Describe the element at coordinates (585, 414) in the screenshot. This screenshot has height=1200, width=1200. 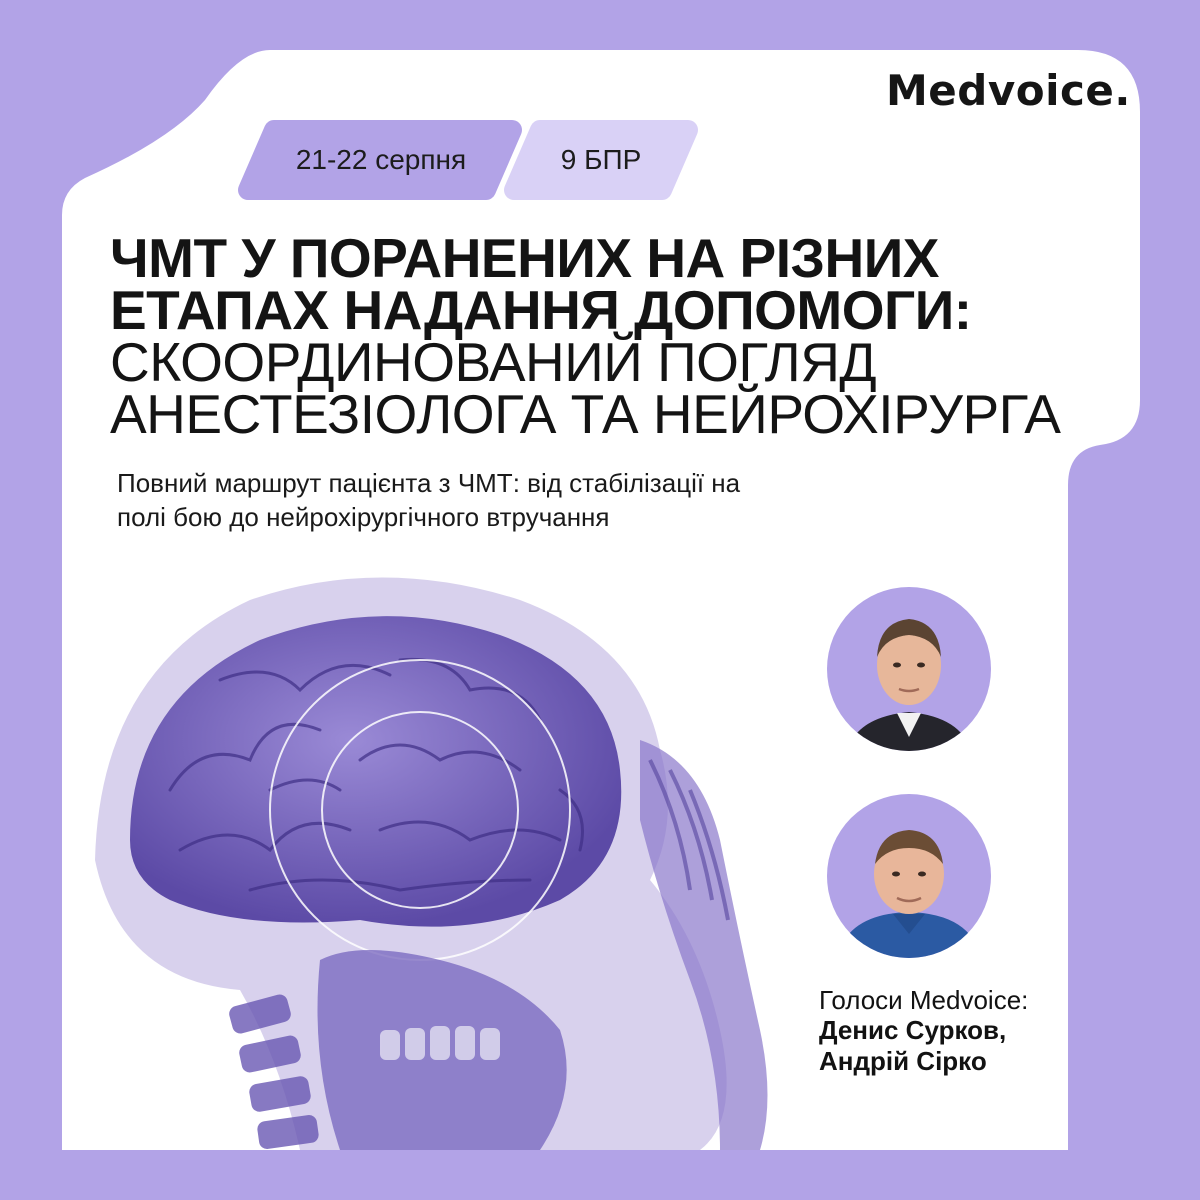
I see `title-line-4: анестезіолога та нейрохірурга` at that location.